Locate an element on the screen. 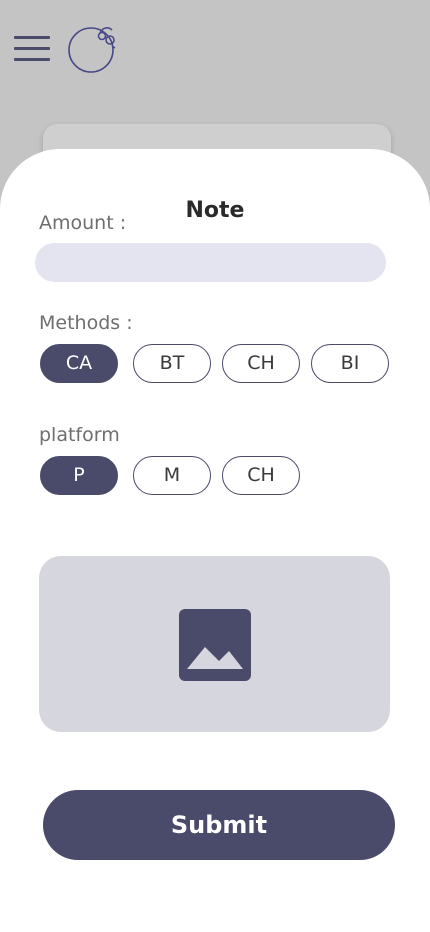  top-bar is located at coordinates (215, 55).